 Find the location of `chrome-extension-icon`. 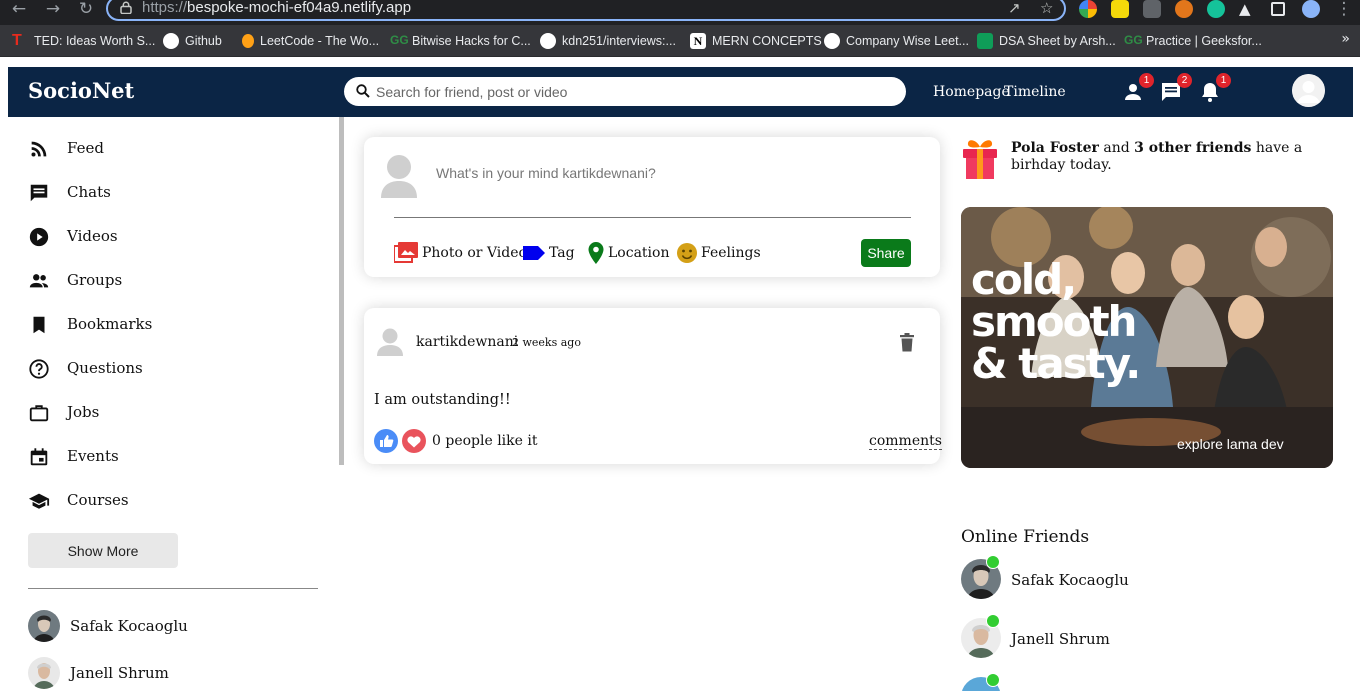

chrome-extension-icon is located at coordinates (1088, 9).